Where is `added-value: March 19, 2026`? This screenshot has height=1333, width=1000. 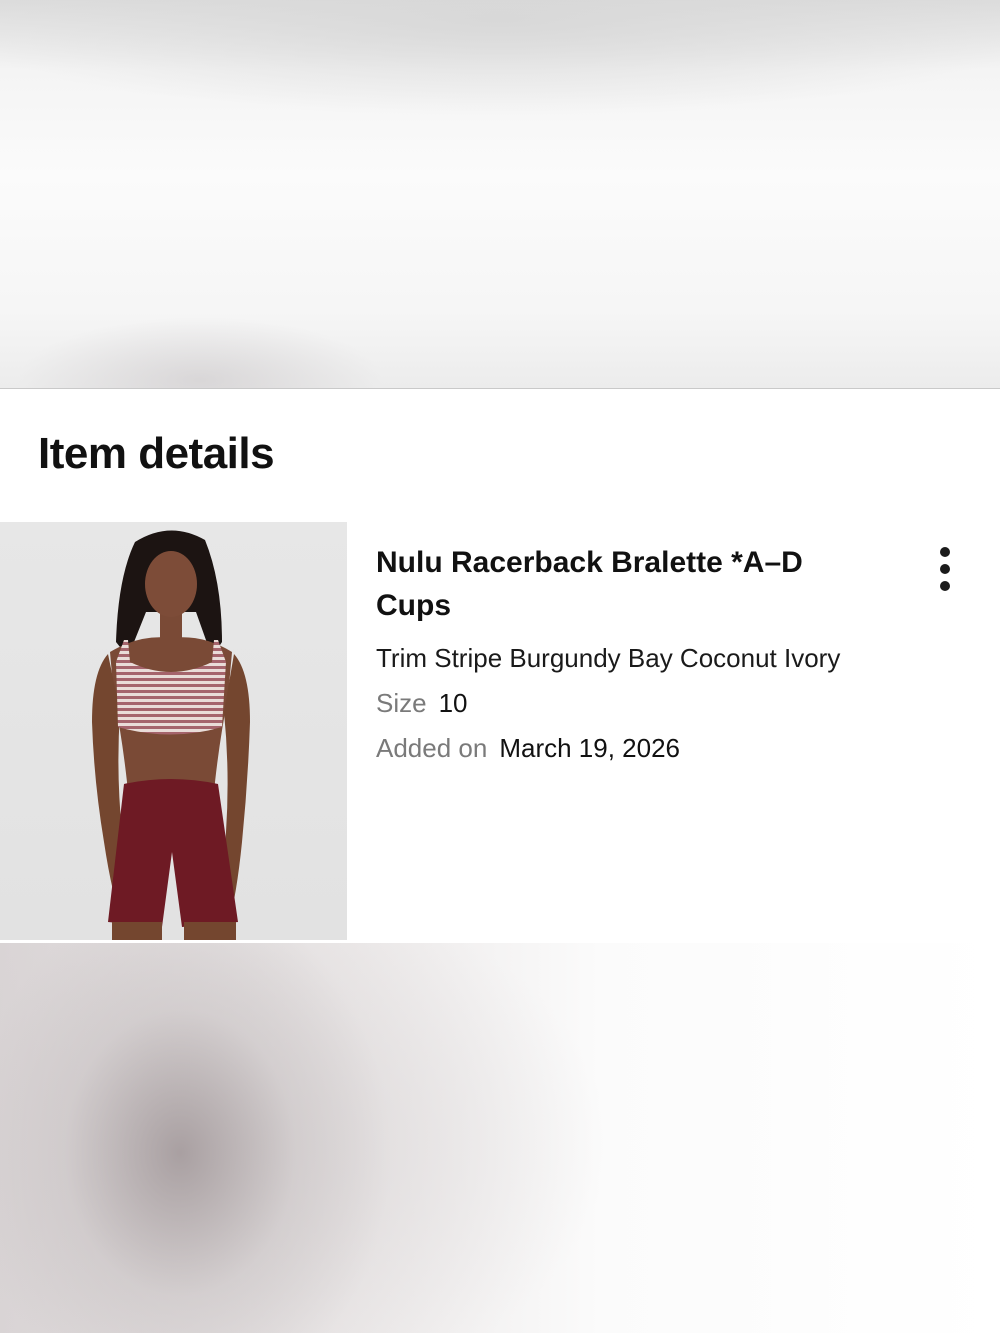 added-value: March 19, 2026 is located at coordinates (589, 748).